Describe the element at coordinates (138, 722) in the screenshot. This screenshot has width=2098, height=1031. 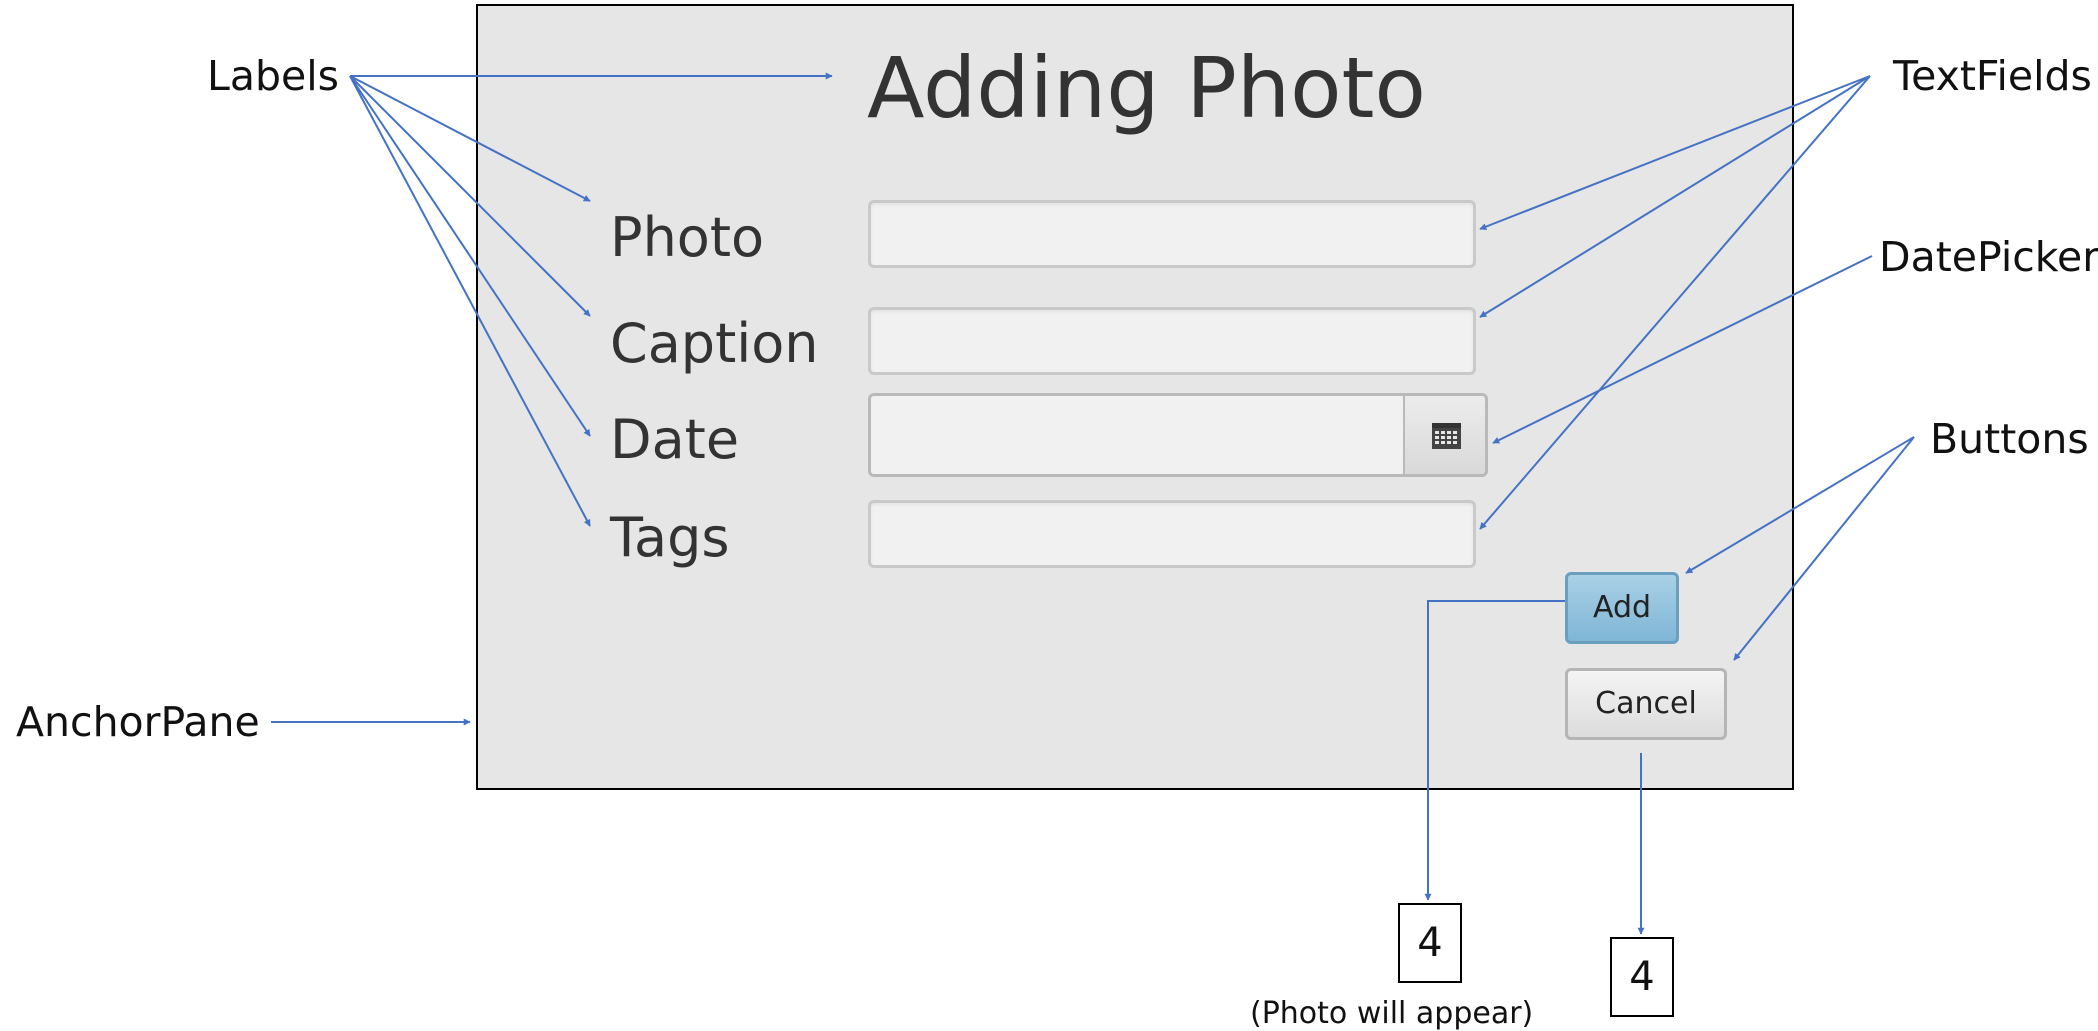
I see `callout-anchorpane: AnchorPane` at that location.